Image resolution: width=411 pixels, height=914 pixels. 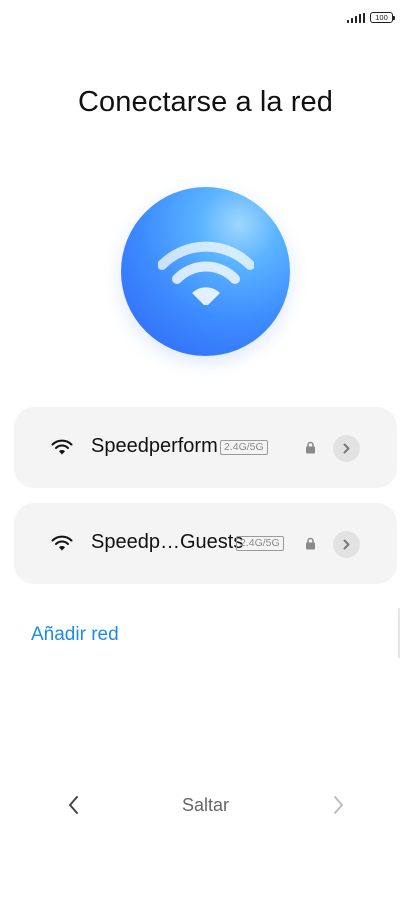 I want to click on status-bar: 100, so click(x=370, y=17).